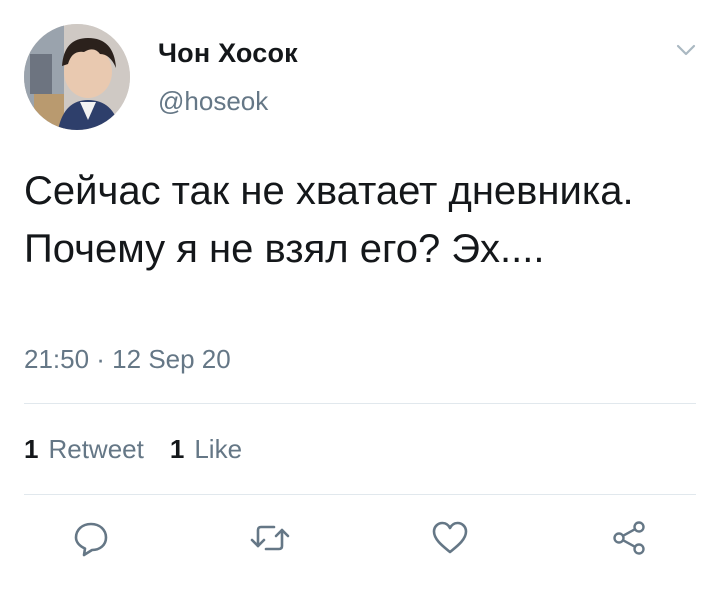  I want to click on retweet-stat: 1 Retweet, so click(84, 449).